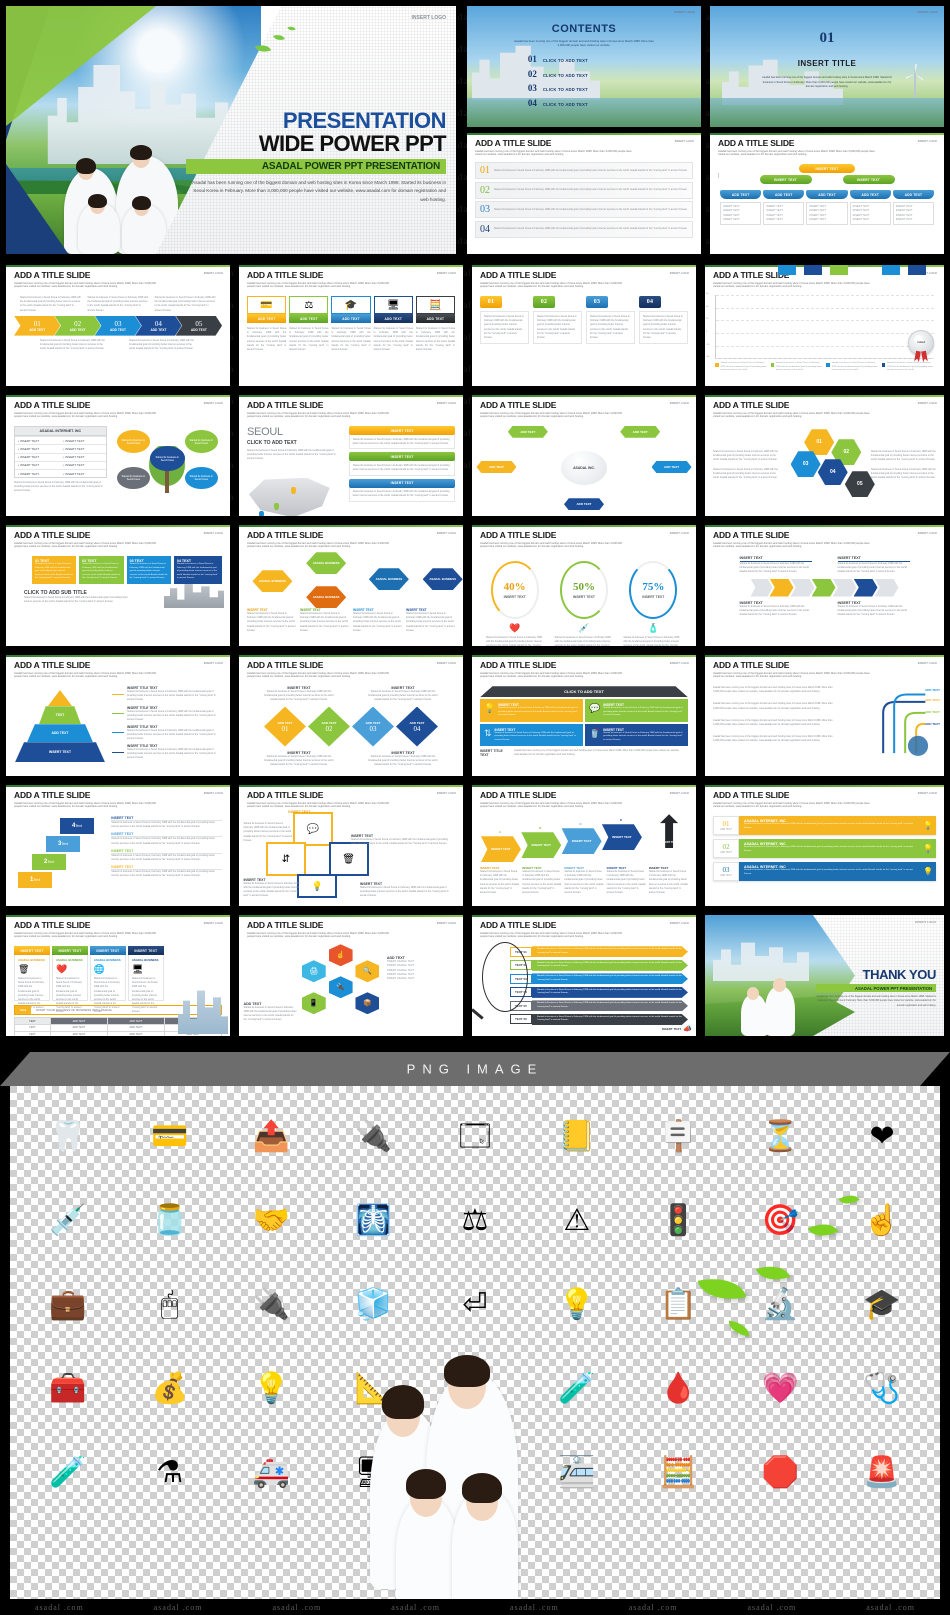  What do you see at coordinates (37, 325) in the screenshot?
I see `arrow-step: 01 ADD TEXT` at bounding box center [37, 325].